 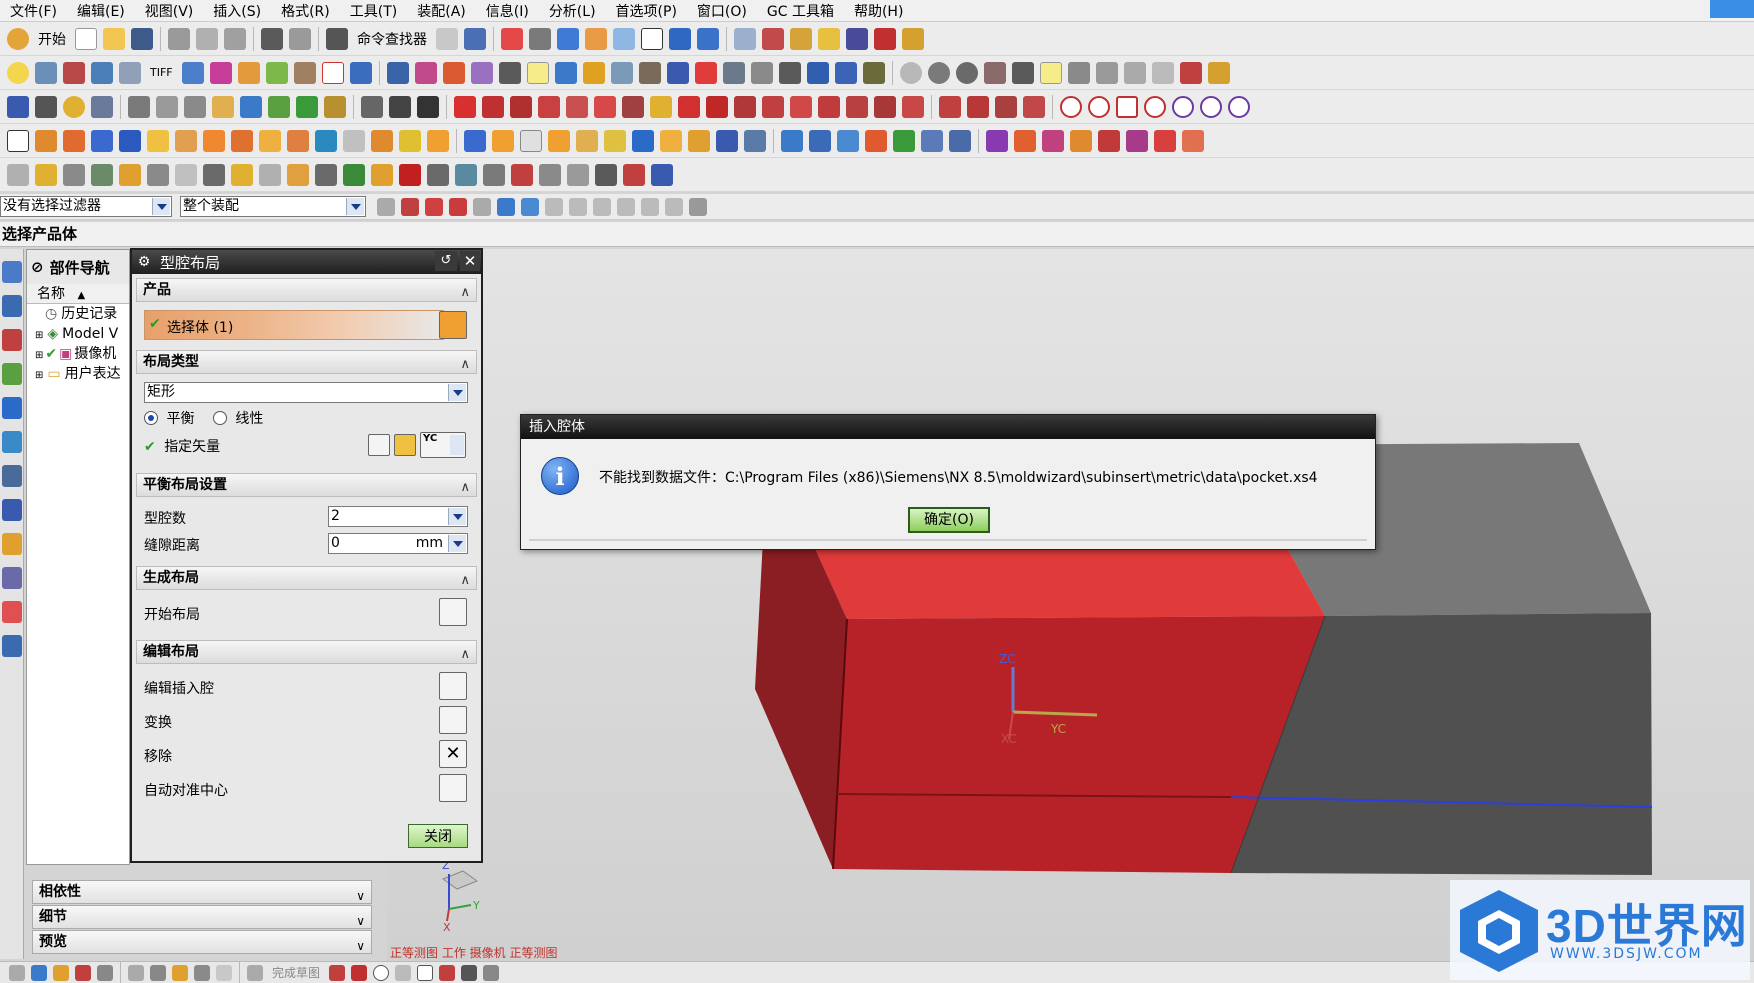 What do you see at coordinates (646, 11) in the screenshot?
I see `menu-preferences: 首选项(P)` at bounding box center [646, 11].